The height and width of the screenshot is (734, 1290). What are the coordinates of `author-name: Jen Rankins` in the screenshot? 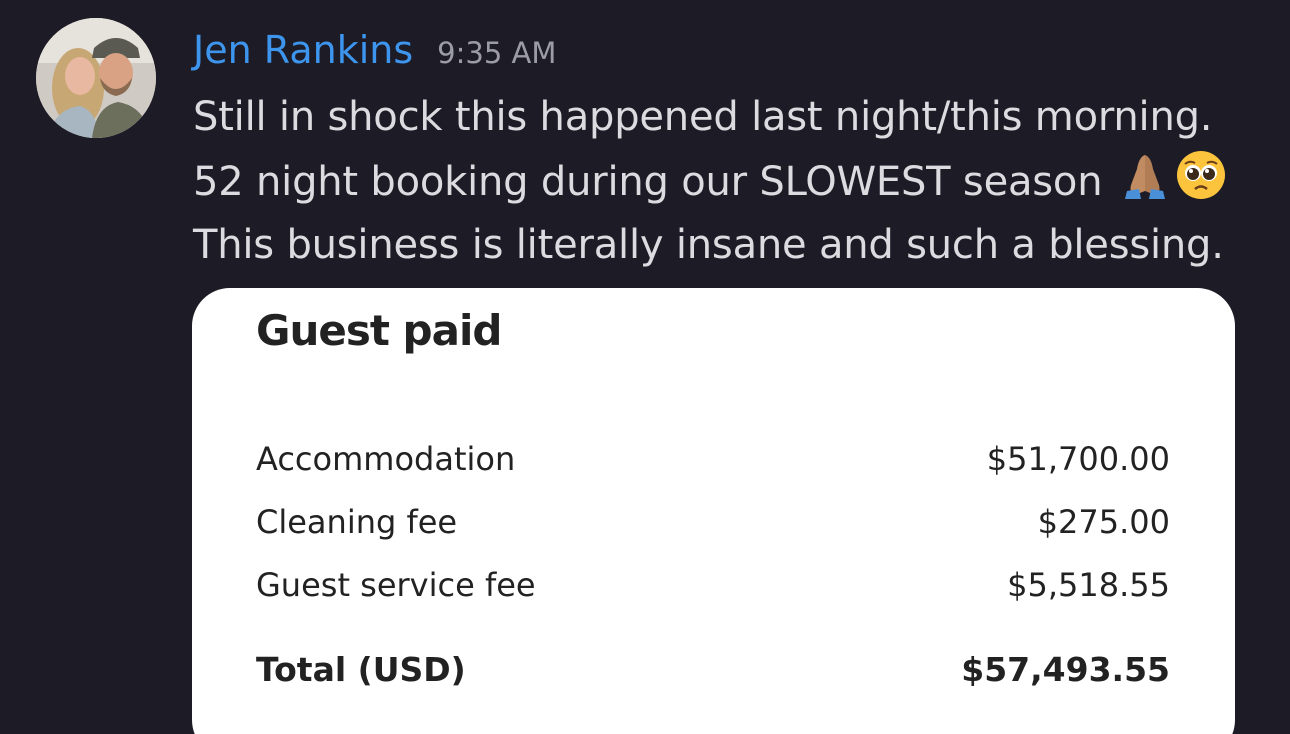 It's located at (303, 50).